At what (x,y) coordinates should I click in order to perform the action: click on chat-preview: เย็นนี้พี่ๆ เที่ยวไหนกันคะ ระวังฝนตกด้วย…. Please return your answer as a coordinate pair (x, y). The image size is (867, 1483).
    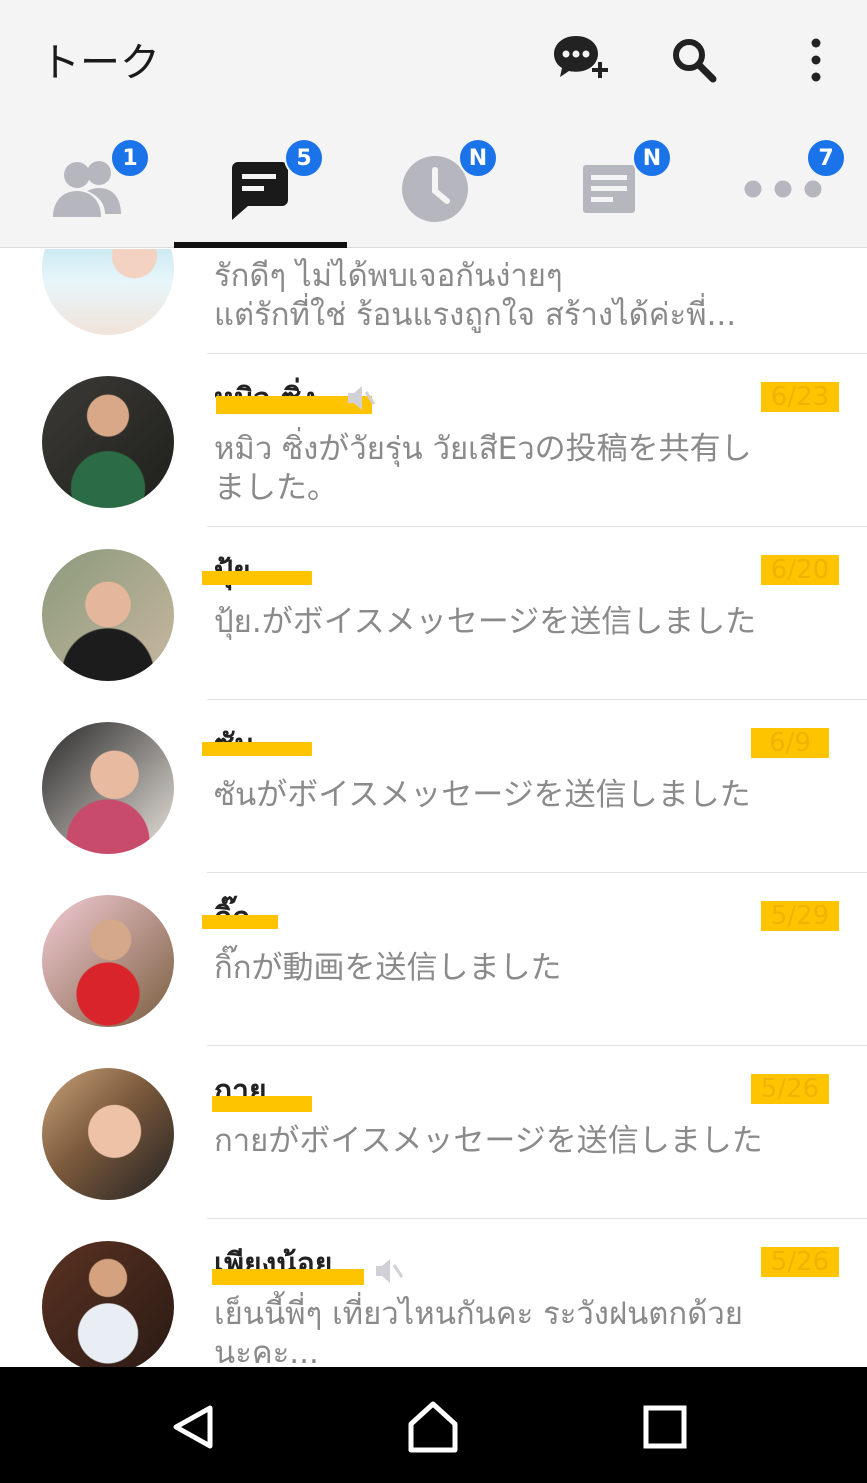
    Looking at the image, I should click on (478, 1331).